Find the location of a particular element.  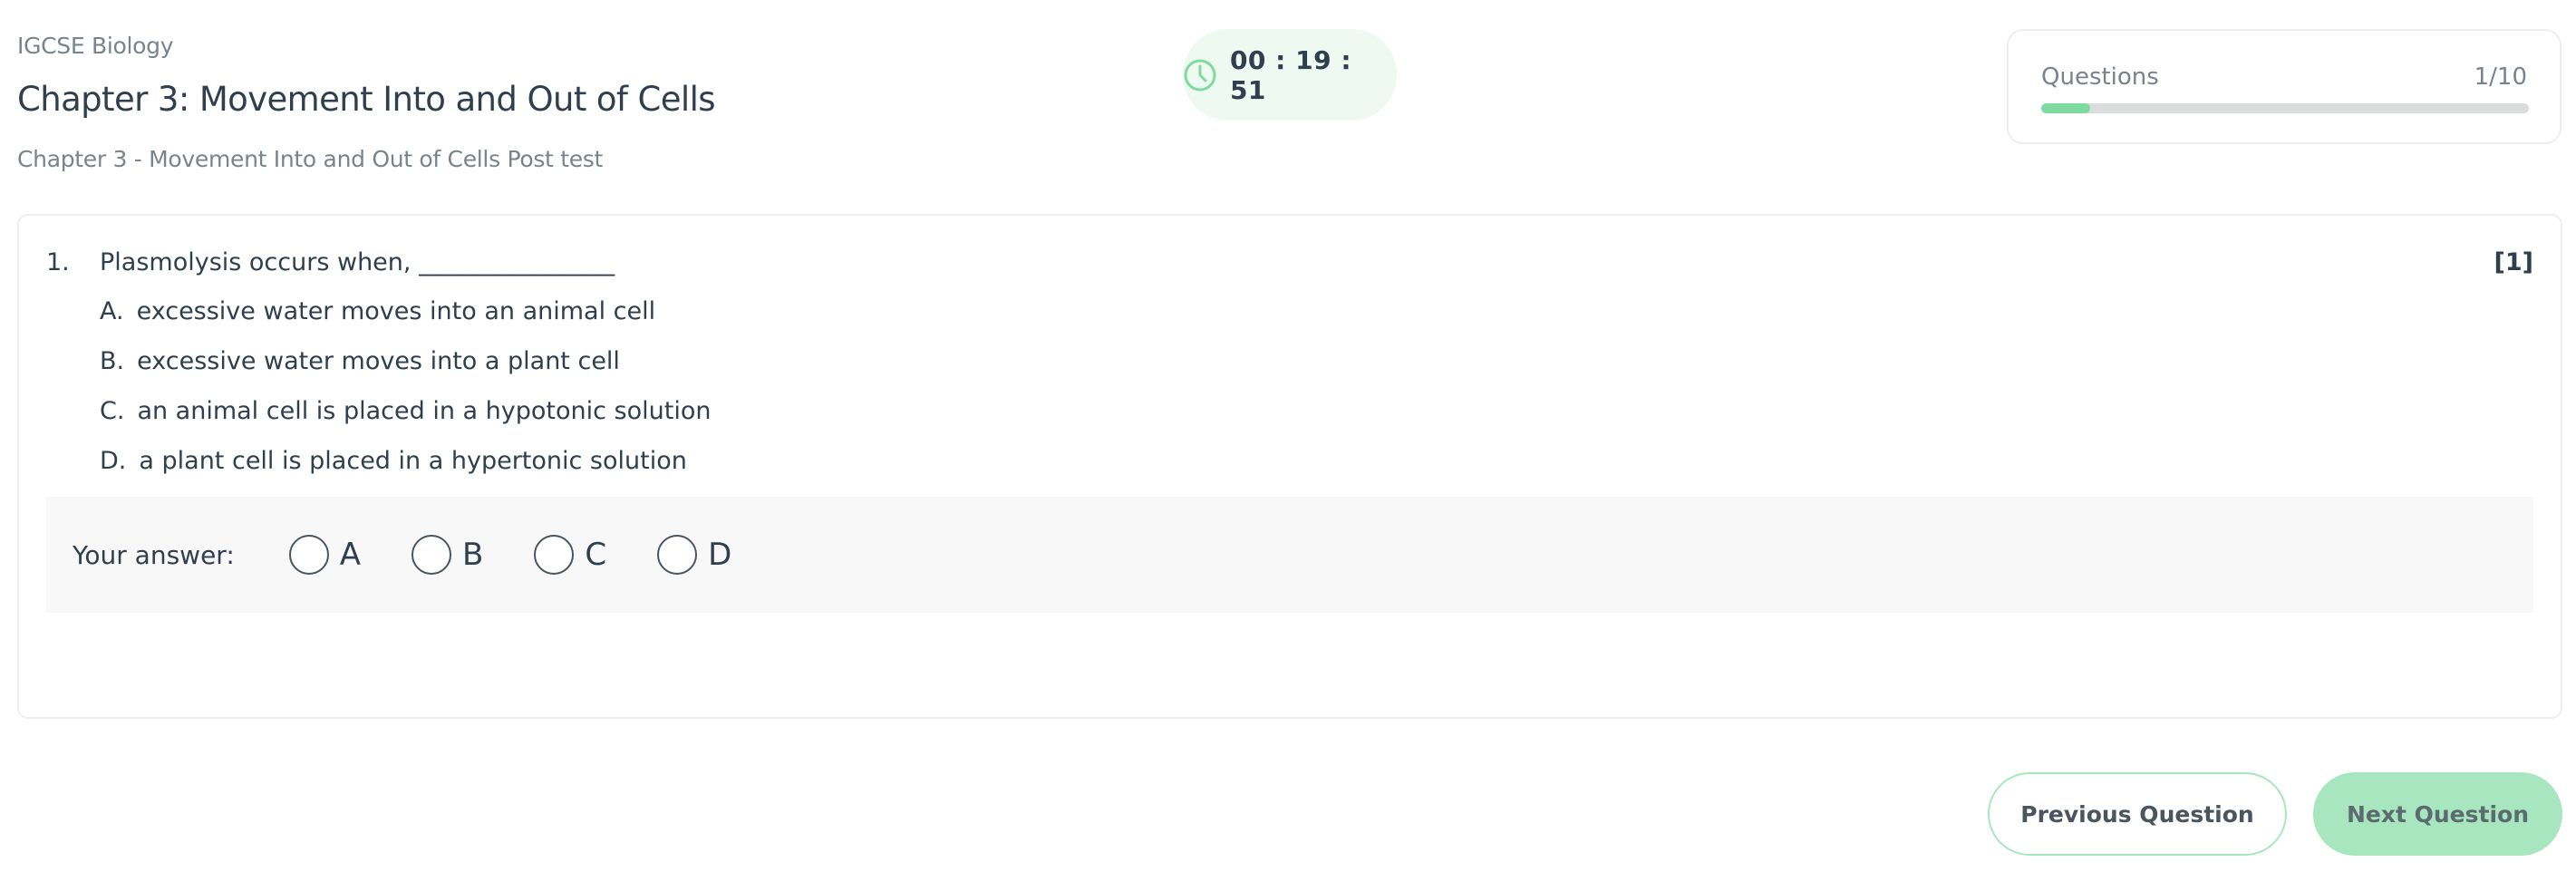

clock-icon is located at coordinates (1200, 75).